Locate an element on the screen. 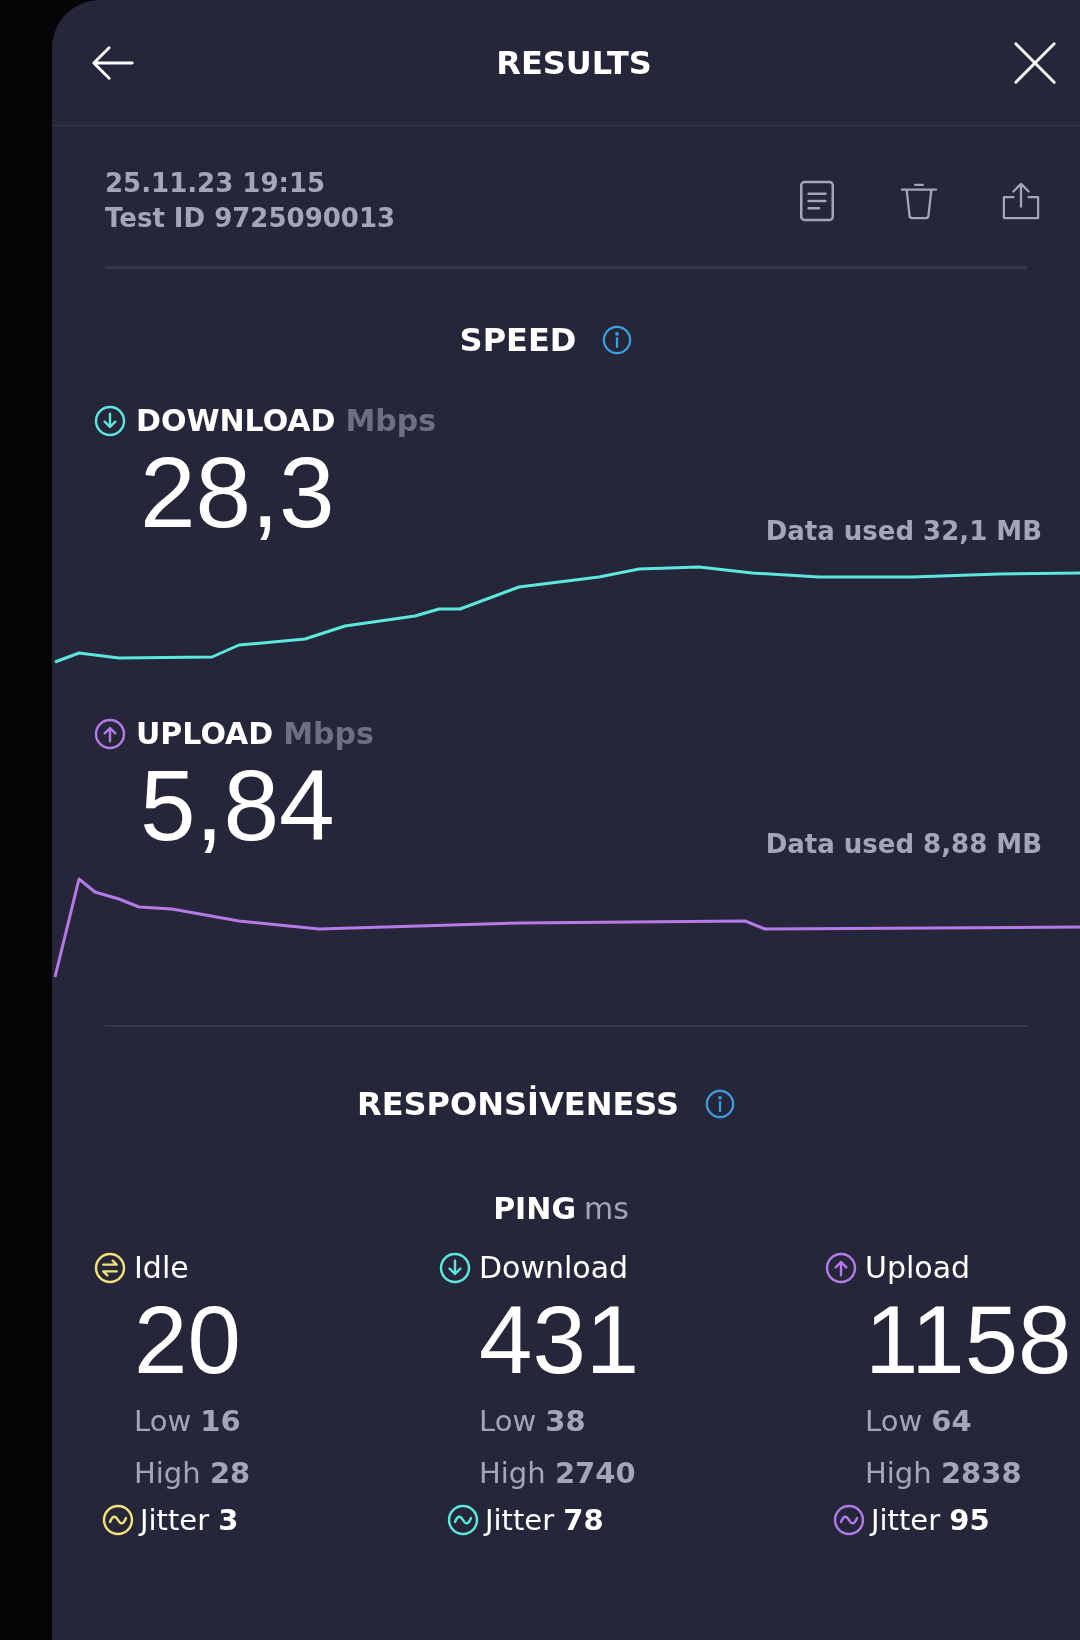  speed-heading: SPEED is located at coordinates (518, 340).